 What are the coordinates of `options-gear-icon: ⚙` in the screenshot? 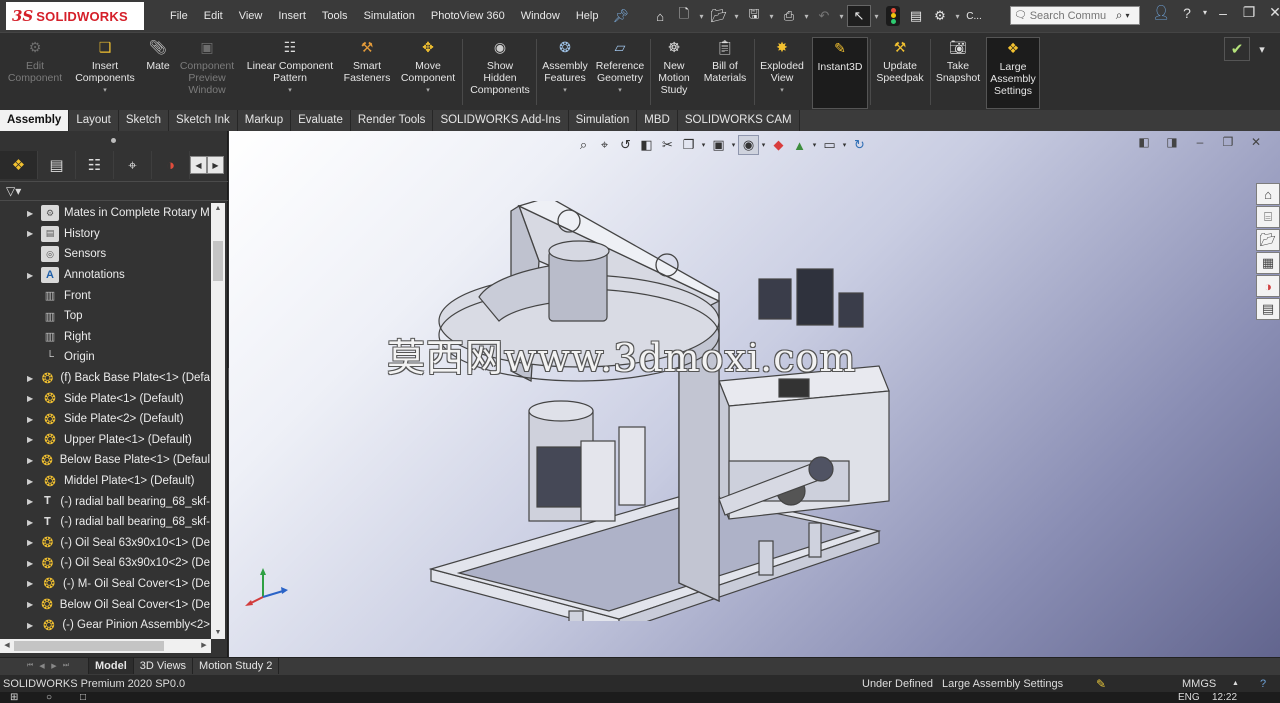 It's located at (940, 16).